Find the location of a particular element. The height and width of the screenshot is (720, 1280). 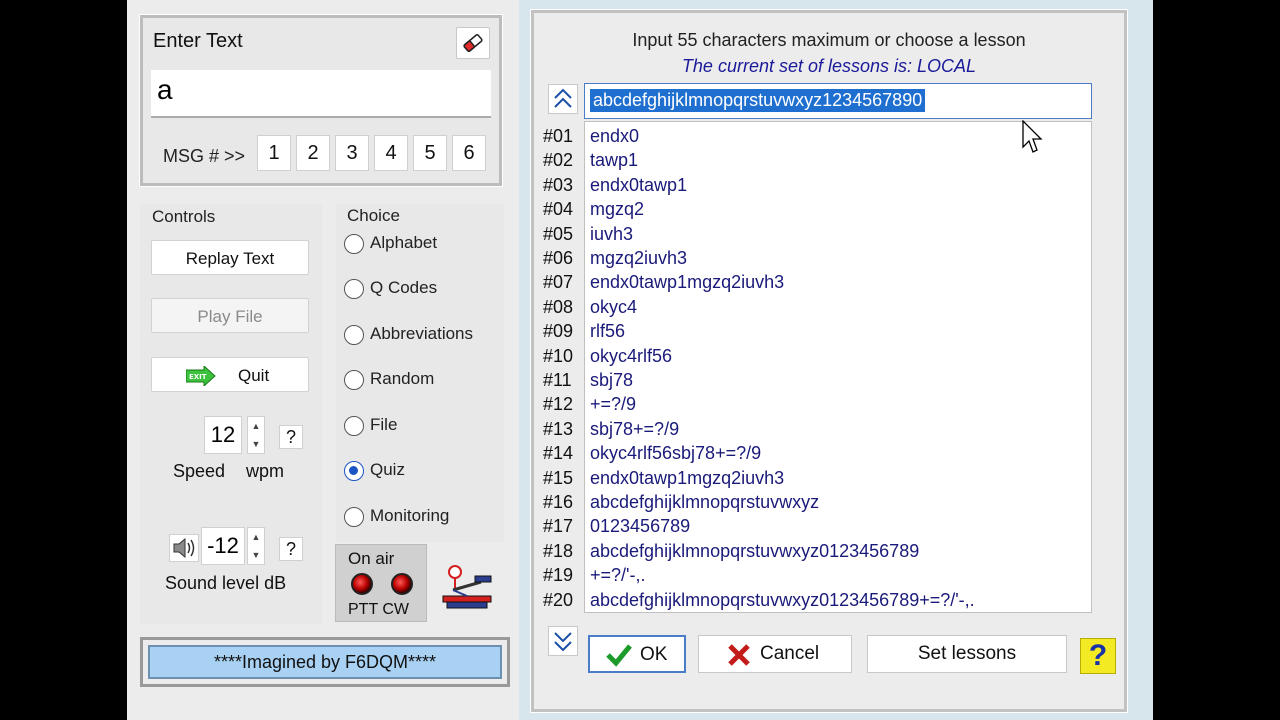

lesson-item: mgzq2 is located at coordinates (617, 209).